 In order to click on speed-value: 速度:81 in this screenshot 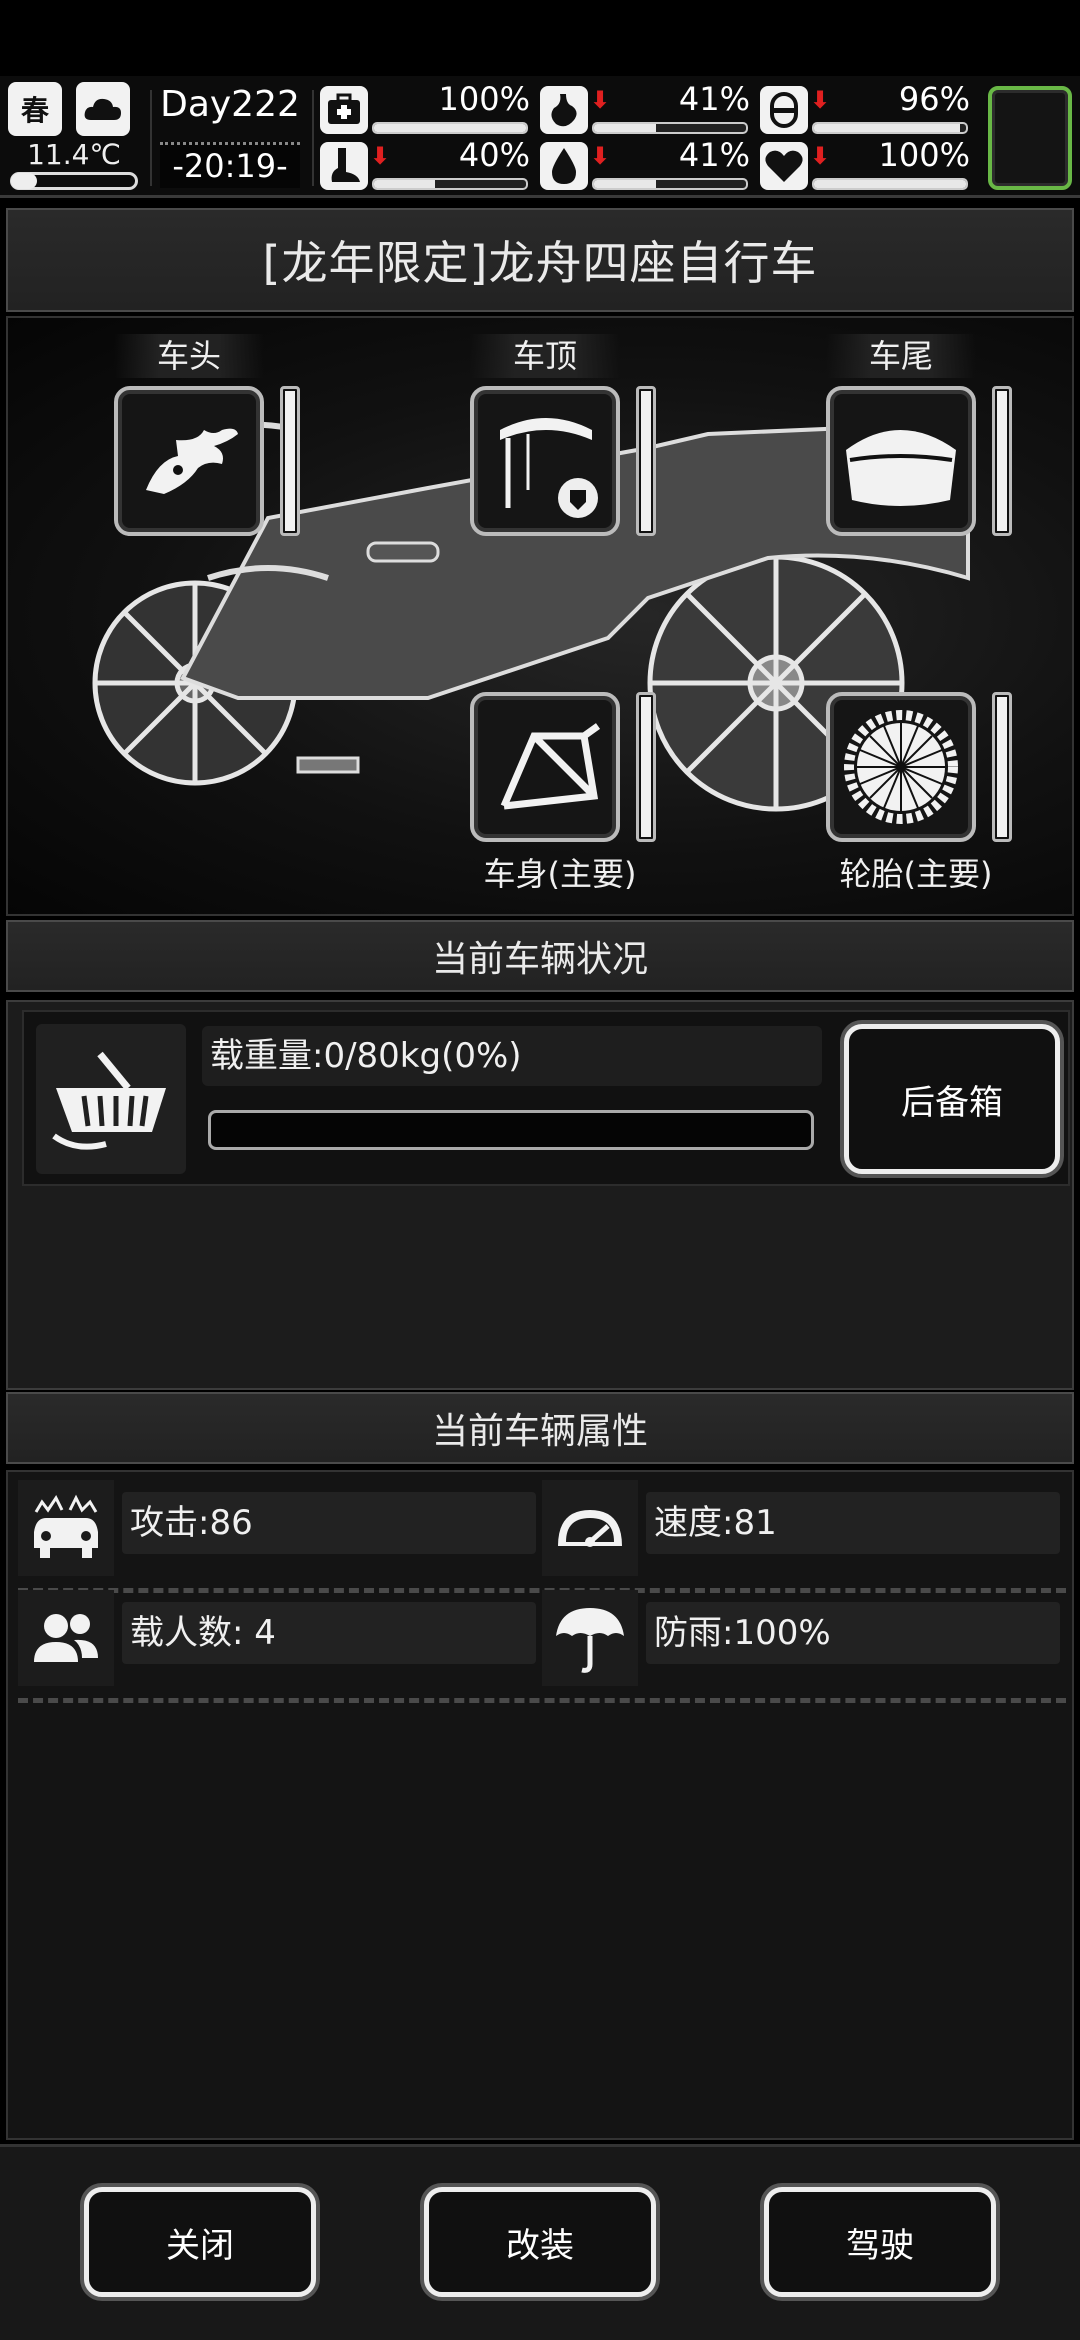, I will do `click(853, 1523)`.